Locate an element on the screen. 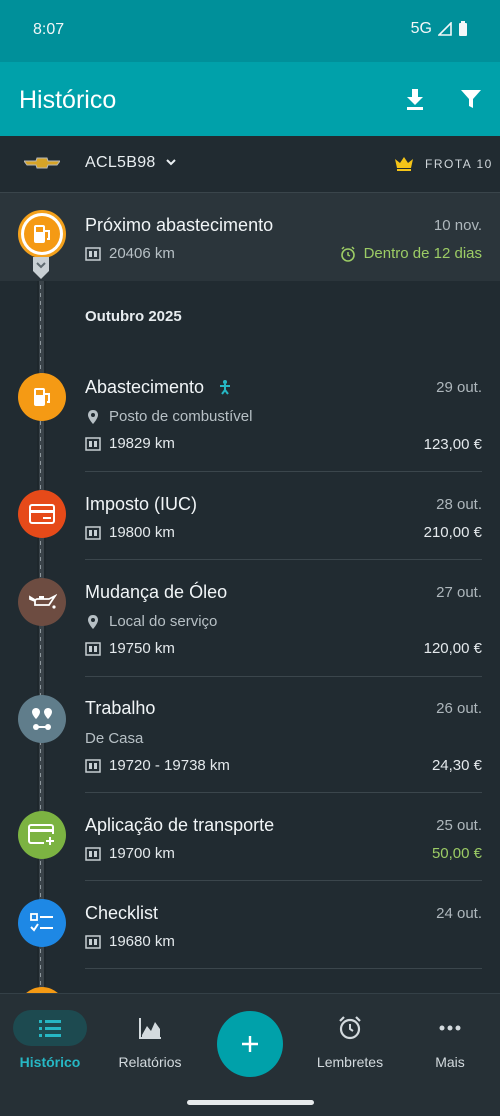  nav-relatorios: Relatórios is located at coordinates (150, 1040).